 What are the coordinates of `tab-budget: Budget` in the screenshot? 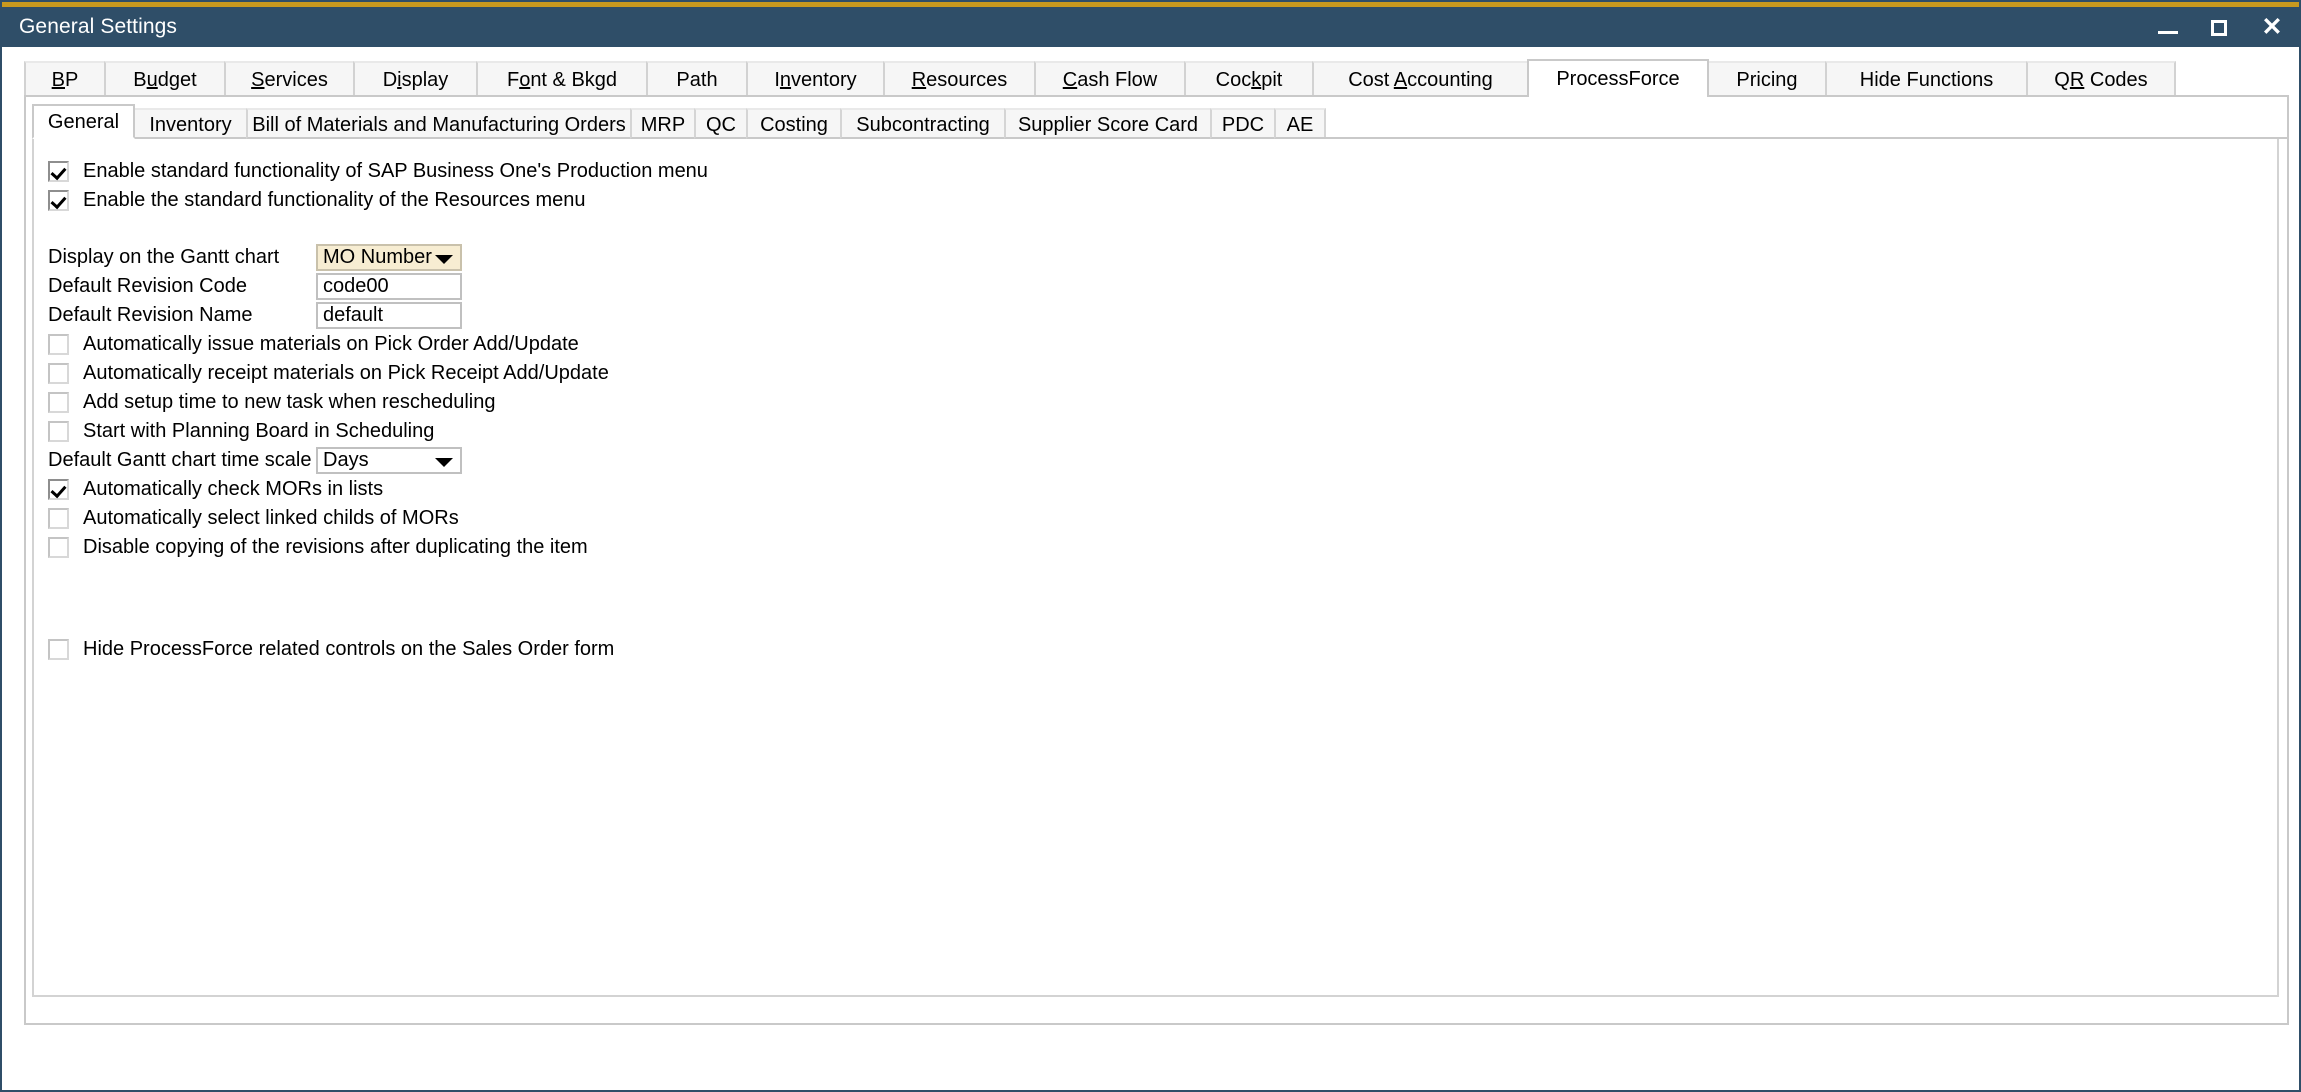 It's located at (165, 78).